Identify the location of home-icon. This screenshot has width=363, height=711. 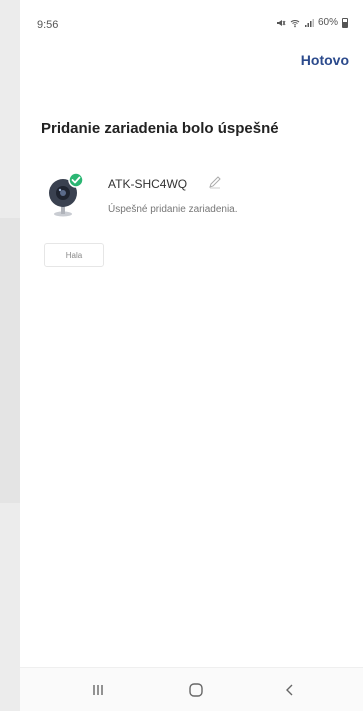
(196, 690).